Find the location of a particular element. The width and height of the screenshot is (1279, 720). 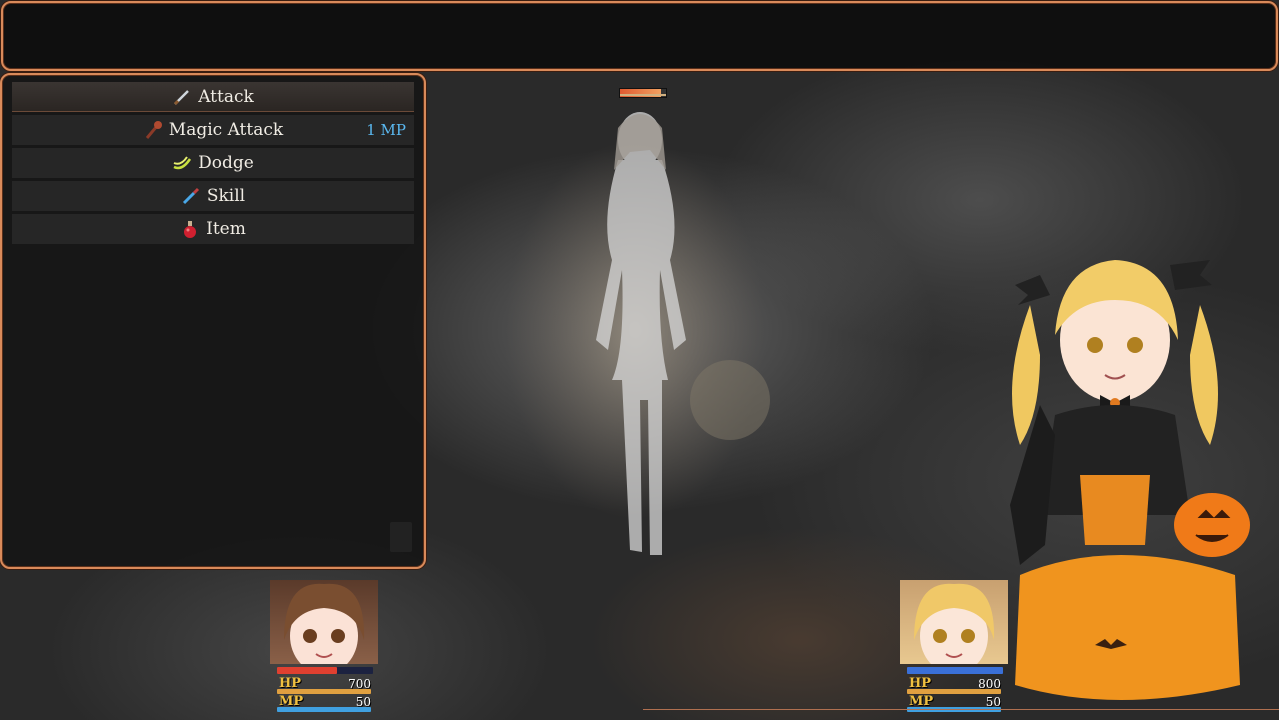

bat-wing-left is located at coordinates (1032, 290).